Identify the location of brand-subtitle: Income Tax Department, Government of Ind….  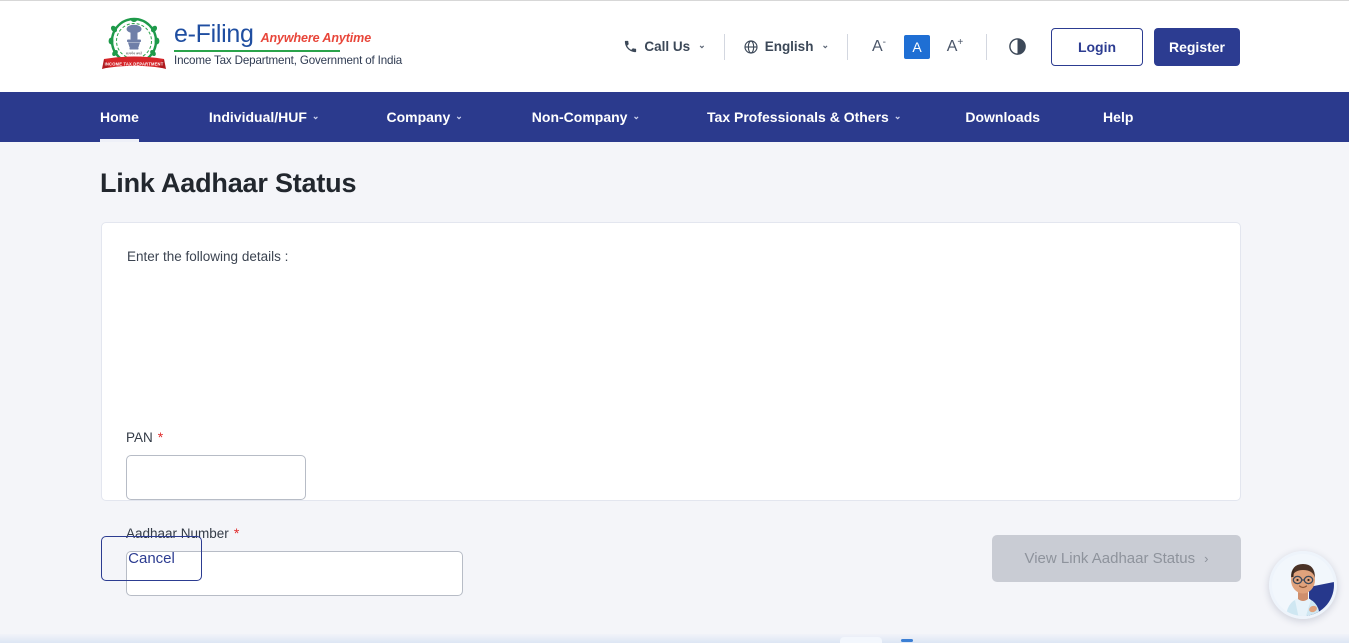
(288, 60).